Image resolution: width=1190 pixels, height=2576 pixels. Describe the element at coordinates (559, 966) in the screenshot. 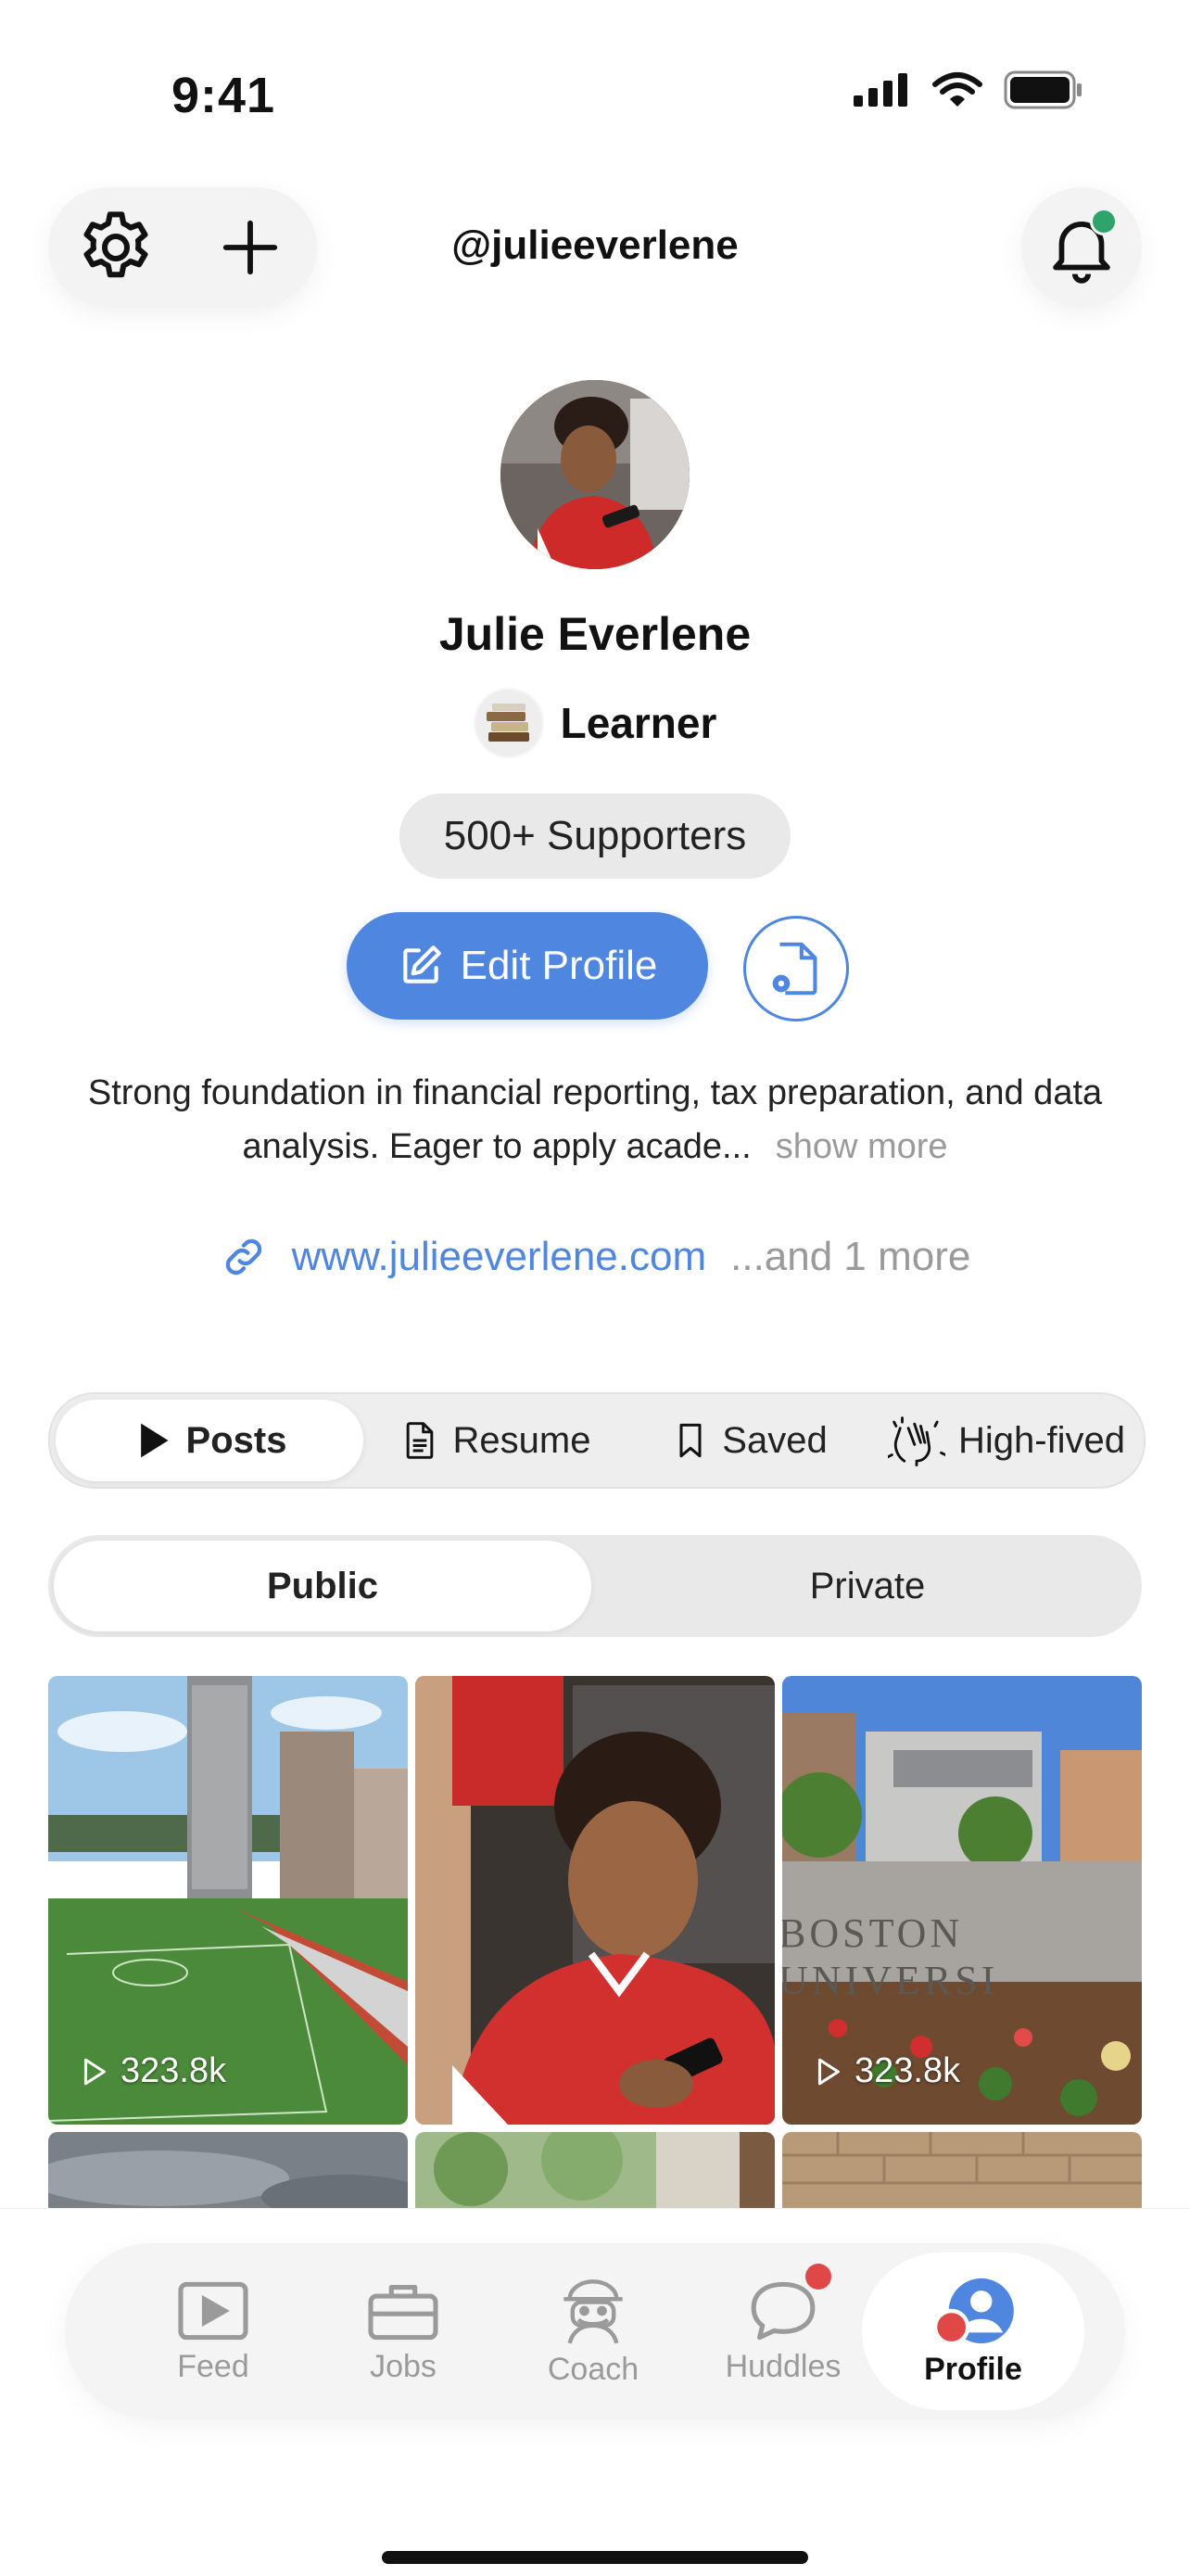

I see `edit-profile-label: Edit Profile` at that location.